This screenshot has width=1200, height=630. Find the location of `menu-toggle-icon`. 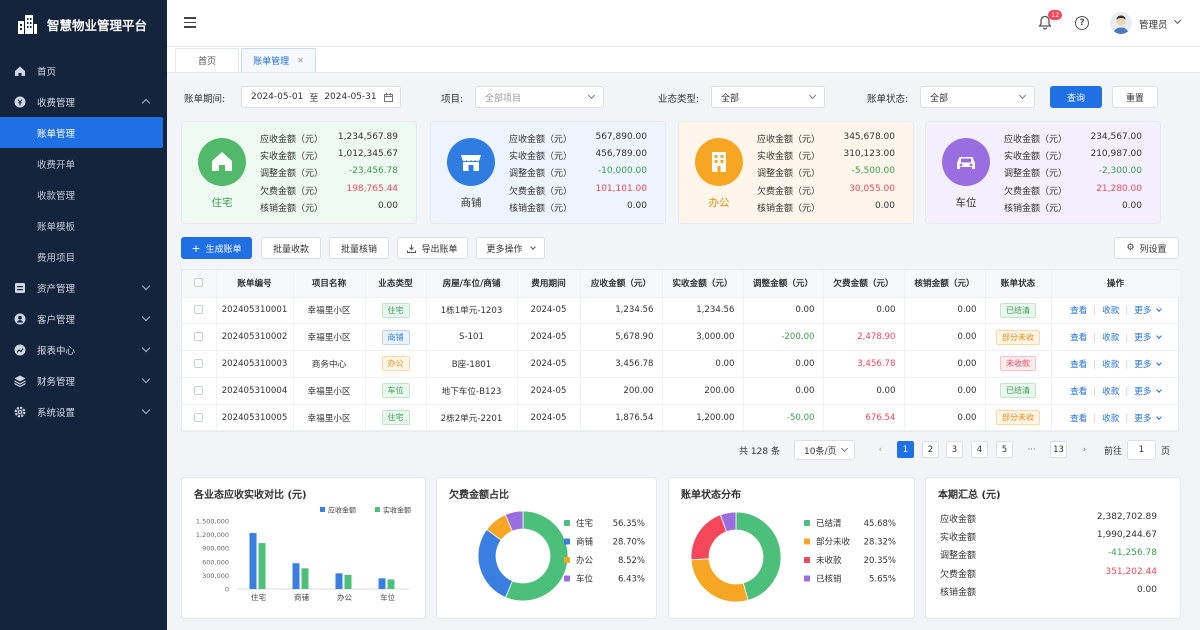

menu-toggle-icon is located at coordinates (190, 22).